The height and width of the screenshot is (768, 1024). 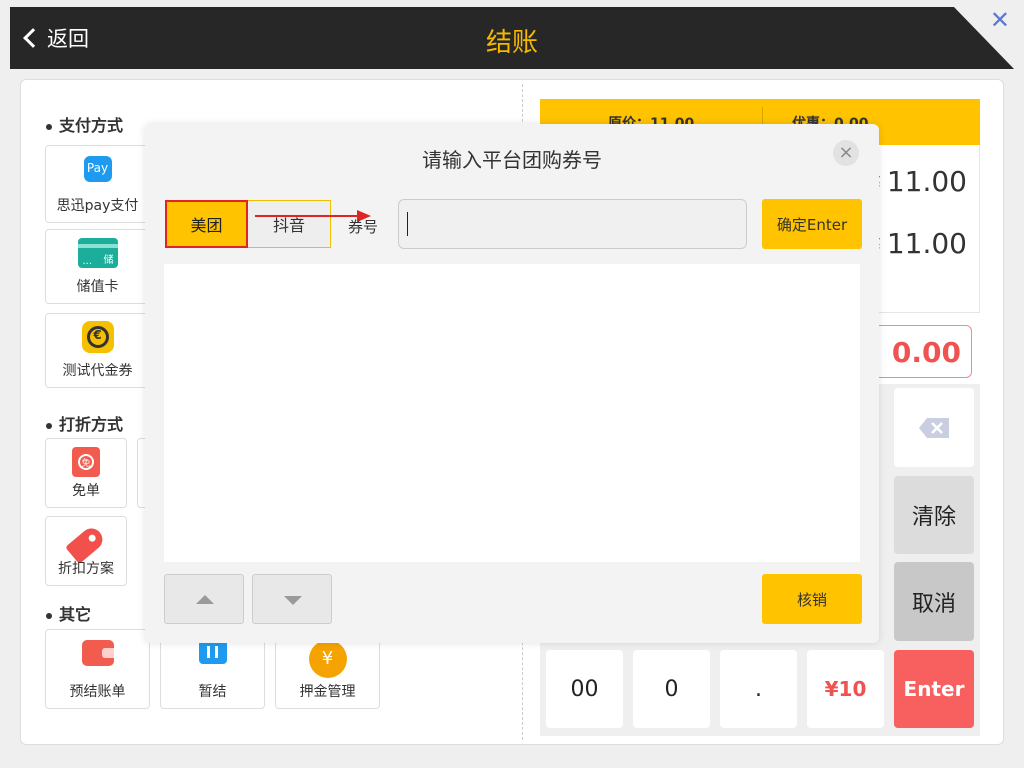 What do you see at coordinates (584, 689) in the screenshot?
I see `key-00: 00` at bounding box center [584, 689].